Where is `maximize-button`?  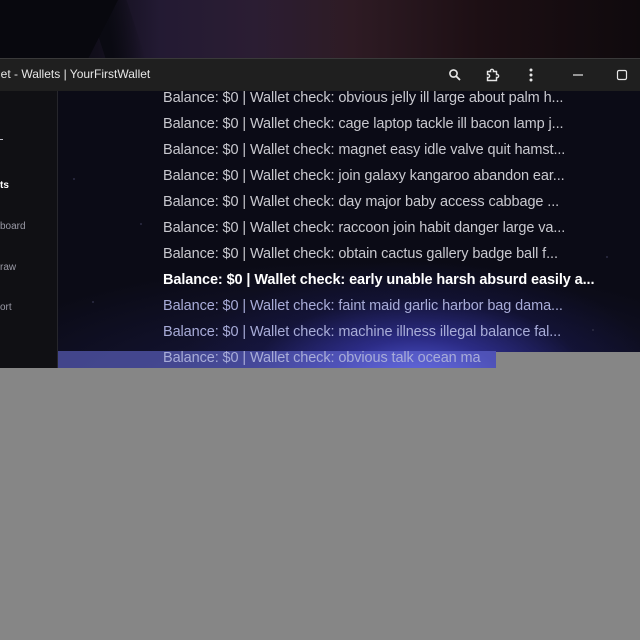 maximize-button is located at coordinates (622, 75).